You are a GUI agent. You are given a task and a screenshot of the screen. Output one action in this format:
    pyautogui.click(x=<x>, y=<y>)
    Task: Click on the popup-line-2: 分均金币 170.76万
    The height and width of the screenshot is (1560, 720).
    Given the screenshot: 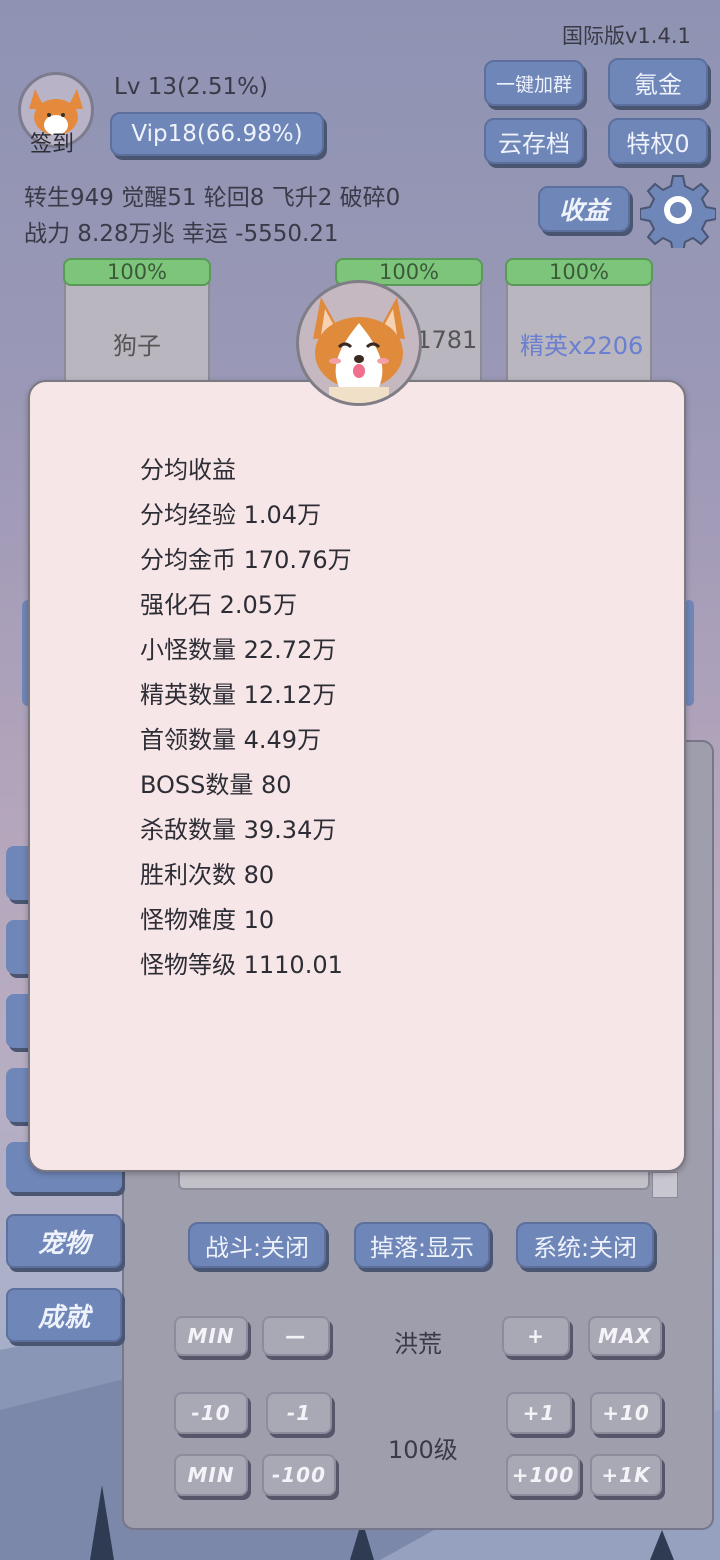 What is the action you would take?
    pyautogui.click(x=246, y=560)
    